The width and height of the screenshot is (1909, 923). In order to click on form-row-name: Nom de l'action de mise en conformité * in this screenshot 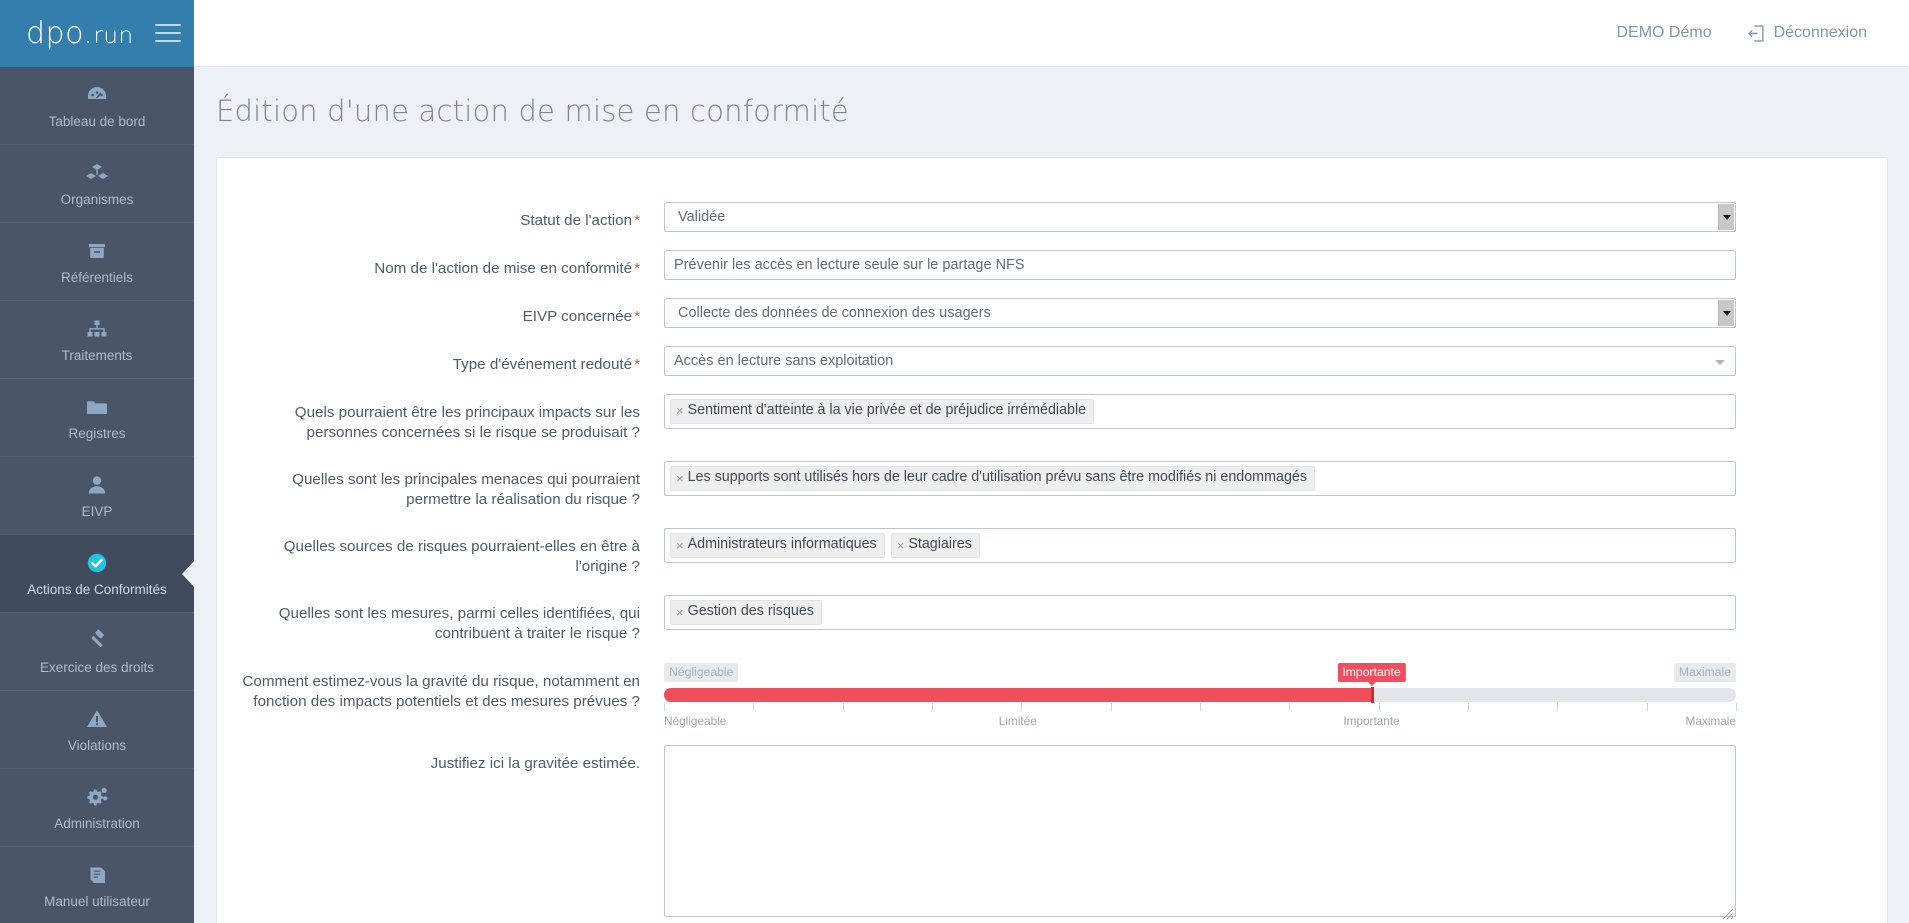, I will do `click(1040, 265)`.